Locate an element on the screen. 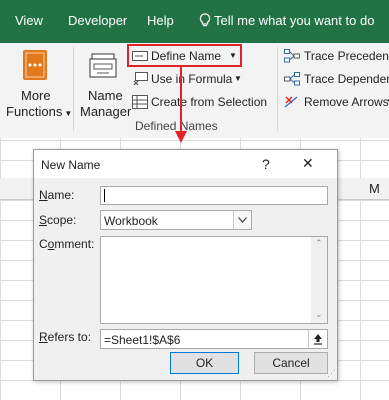 Image resolution: width=389 pixels, height=400 pixels. dialog-title: New Name is located at coordinates (71, 165).